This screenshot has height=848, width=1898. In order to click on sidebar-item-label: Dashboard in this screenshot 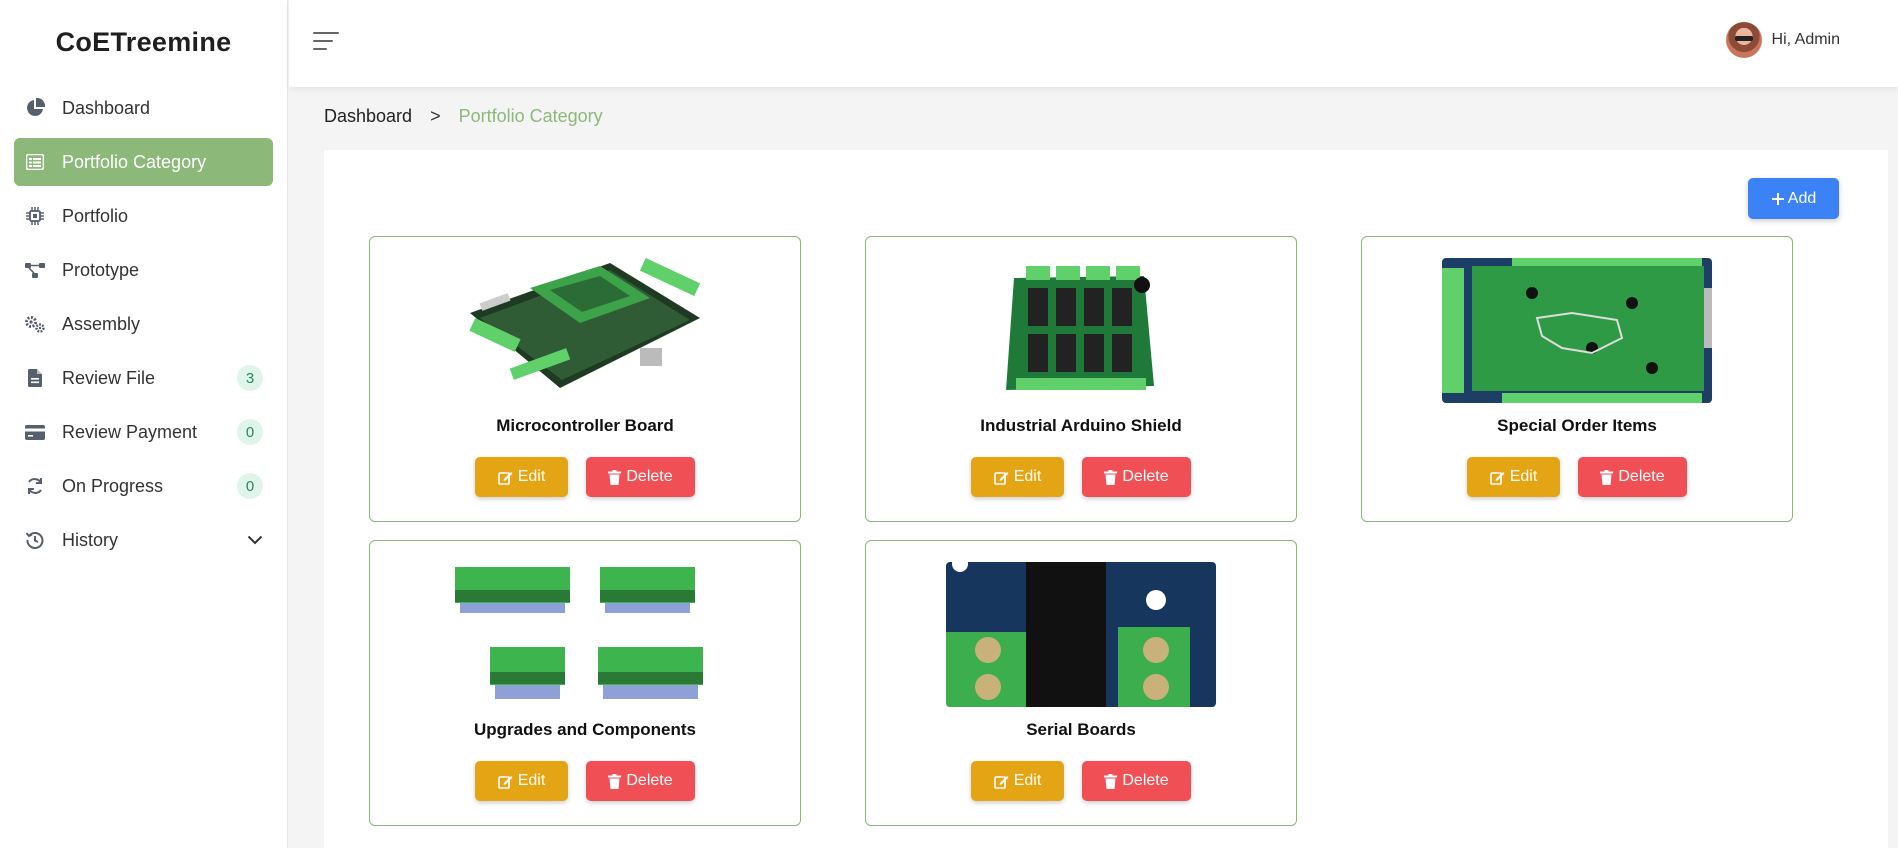, I will do `click(106, 107)`.